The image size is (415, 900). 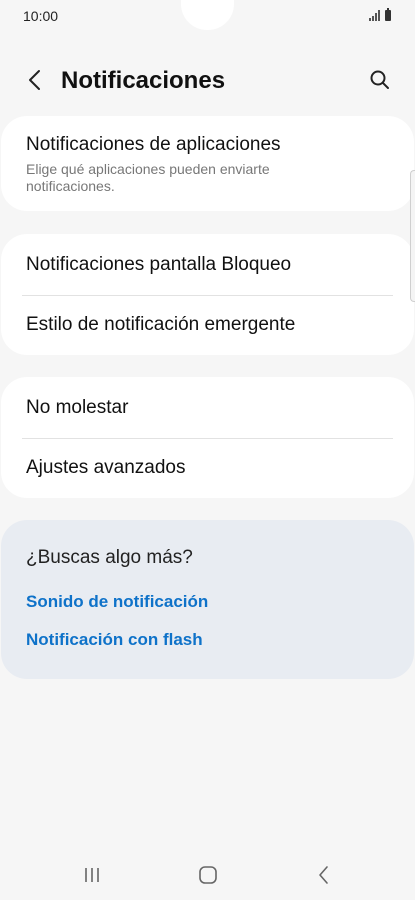 I want to click on battery-icon, so click(x=388, y=14).